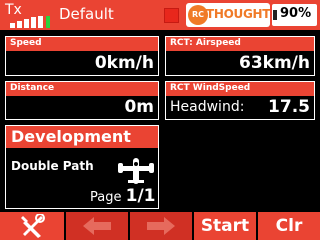 Image resolution: width=320 pixels, height=240 pixels. I want to click on rc-thoughts-logo: RC THOUGHTS, so click(228, 15).